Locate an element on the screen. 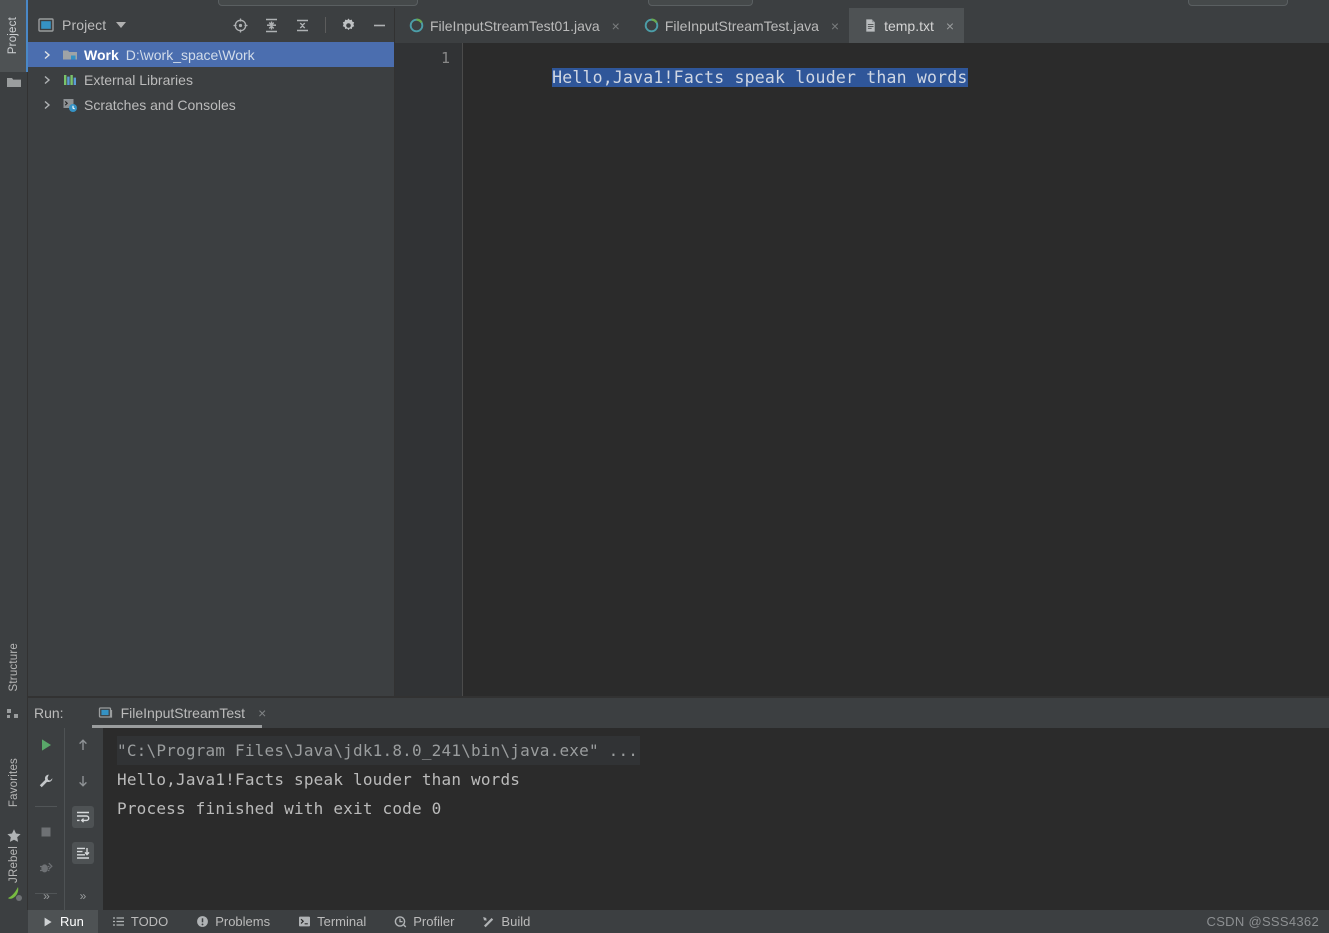  editor-tab-label: temp.txt is located at coordinates (909, 25).